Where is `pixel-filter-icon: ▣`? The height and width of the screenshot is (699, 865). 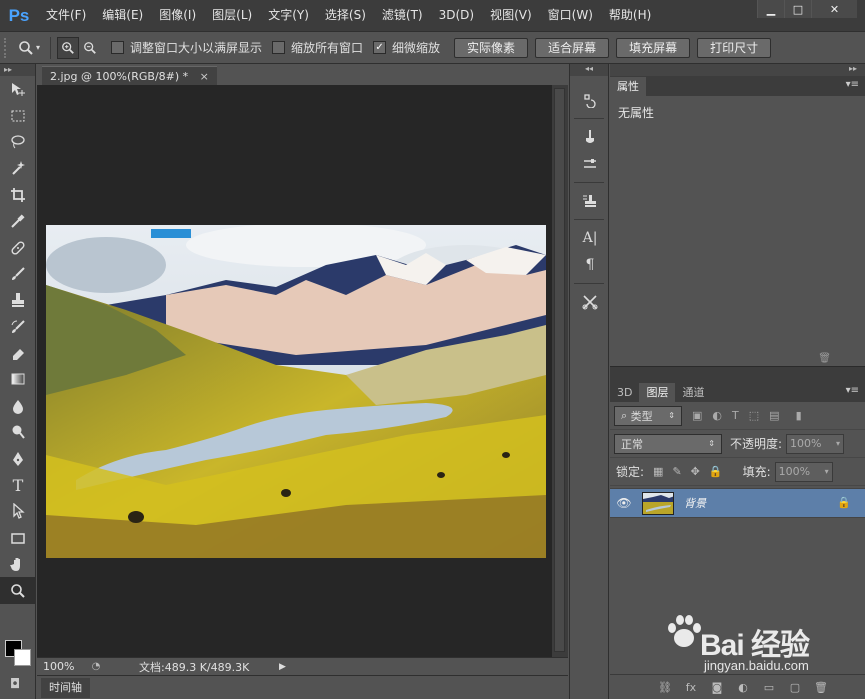
pixel-filter-icon: ▣ is located at coordinates (697, 415).